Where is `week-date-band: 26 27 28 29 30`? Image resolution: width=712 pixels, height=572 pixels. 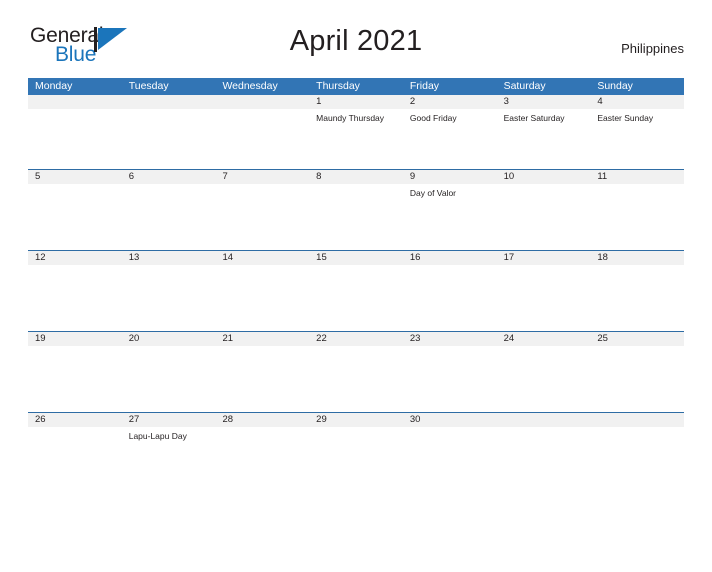 week-date-band: 26 27 28 29 30 is located at coordinates (356, 420).